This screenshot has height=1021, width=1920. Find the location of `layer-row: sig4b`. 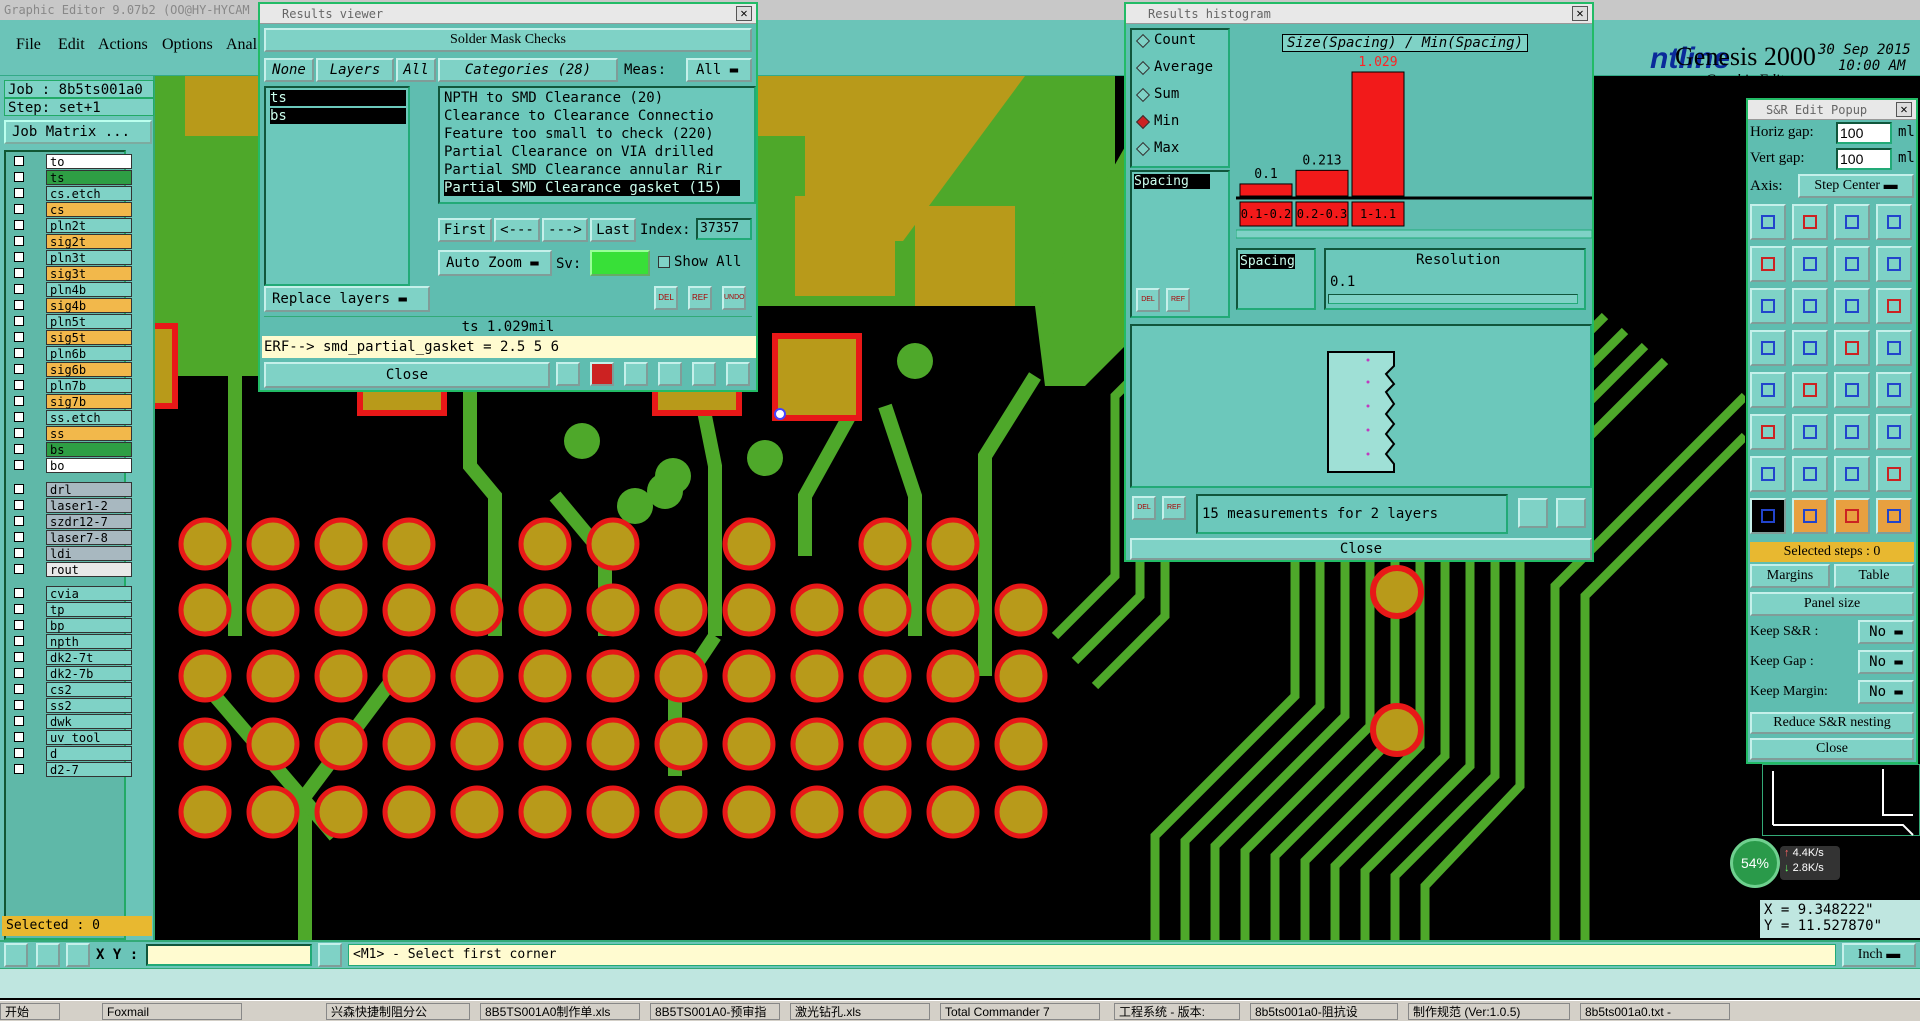

layer-row: sig4b is located at coordinates (71, 305).